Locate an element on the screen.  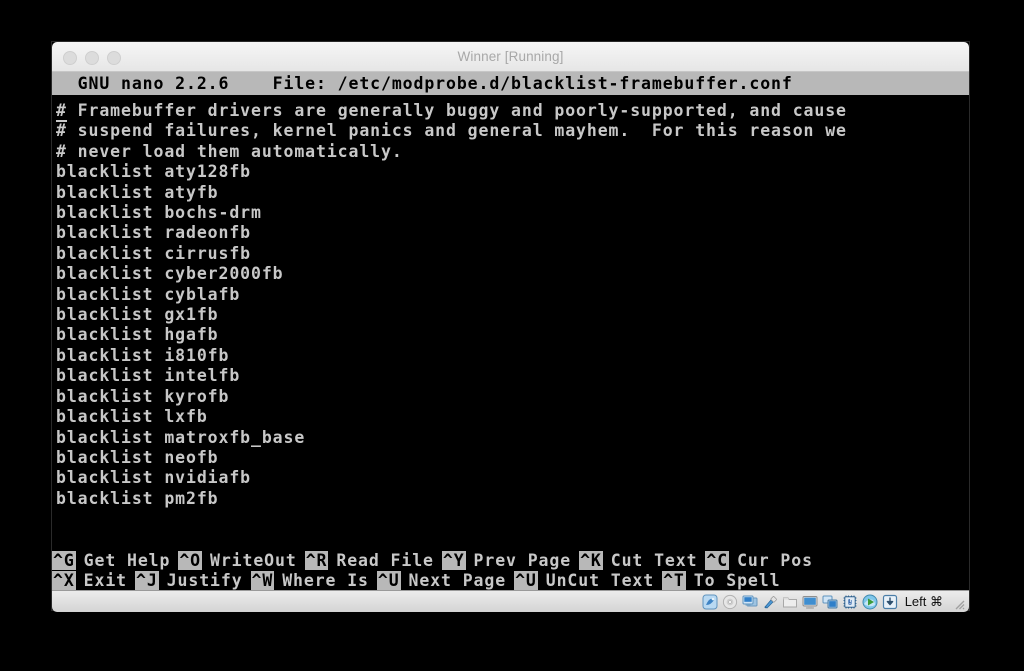
shortcut-key: ^T is located at coordinates (674, 580).